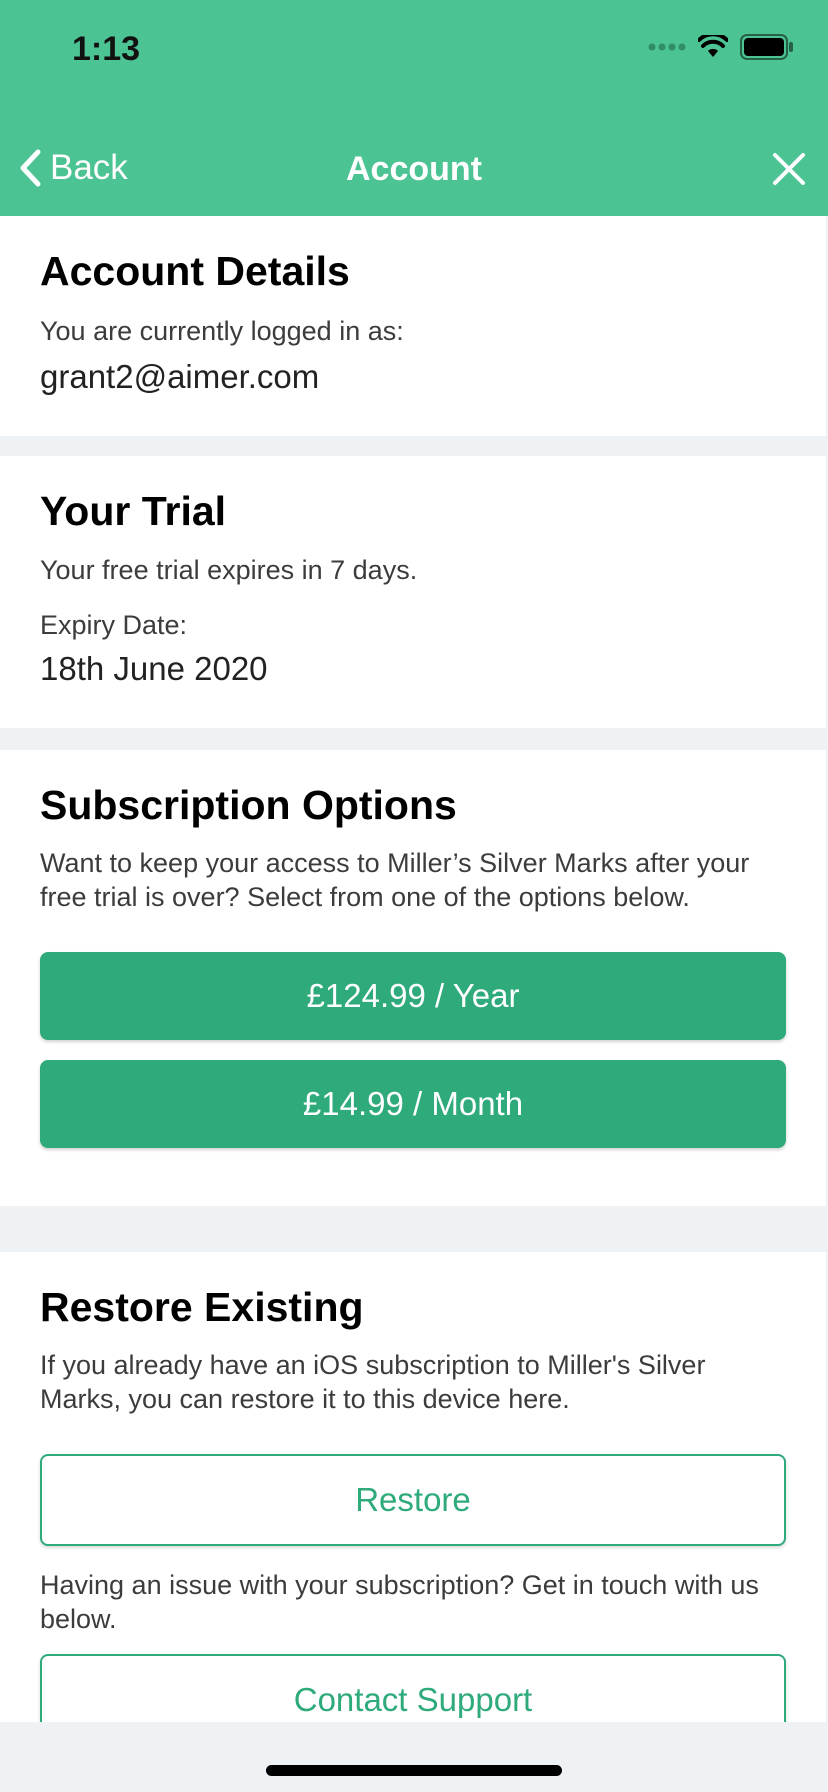 Image resolution: width=828 pixels, height=1792 pixels. I want to click on monthly-subscription-button: £14.99 / Month, so click(413, 1104).